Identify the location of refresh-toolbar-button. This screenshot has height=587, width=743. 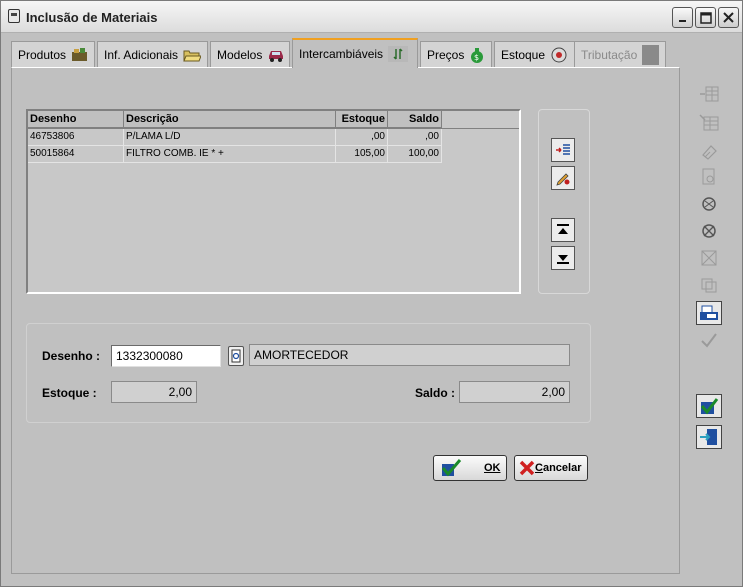
(709, 204).